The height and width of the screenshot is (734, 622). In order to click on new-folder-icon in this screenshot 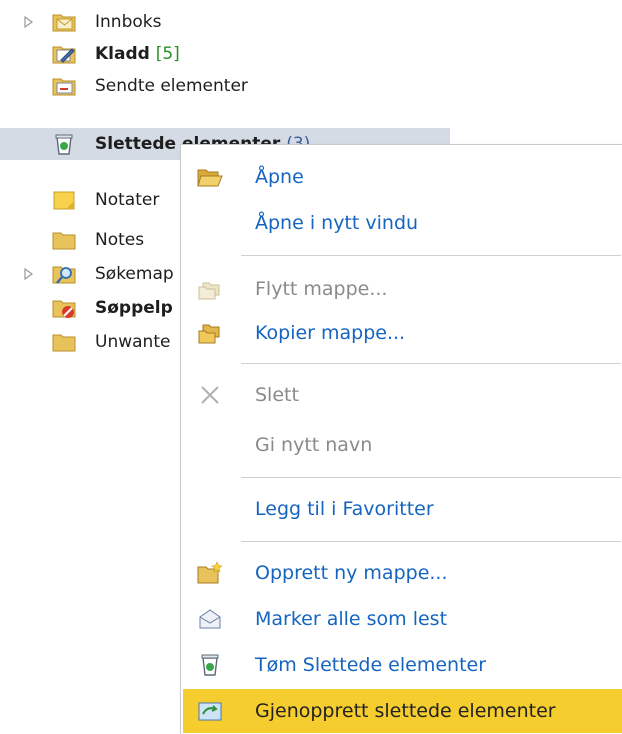, I will do `click(210, 572)`.